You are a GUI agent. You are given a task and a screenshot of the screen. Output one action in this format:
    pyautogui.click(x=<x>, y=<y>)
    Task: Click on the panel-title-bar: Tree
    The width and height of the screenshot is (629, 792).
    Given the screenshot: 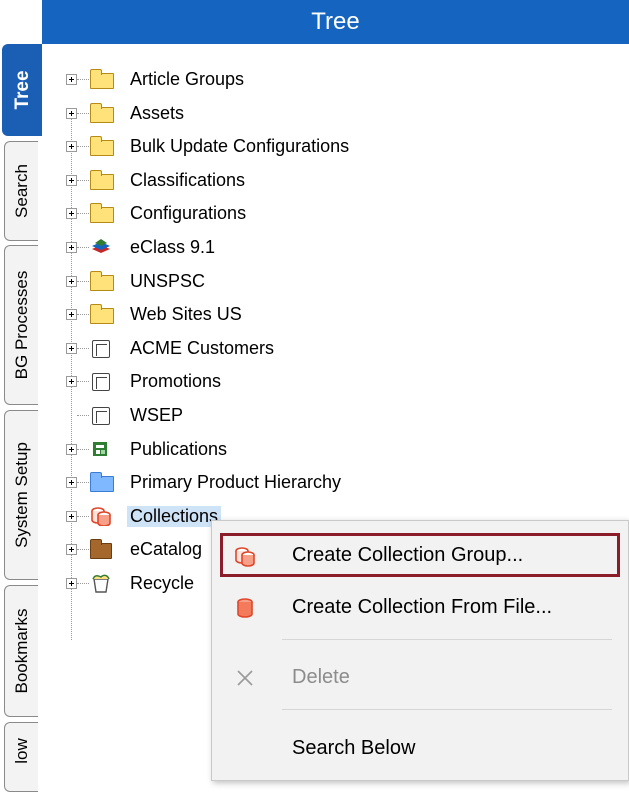 What is the action you would take?
    pyautogui.click(x=335, y=22)
    